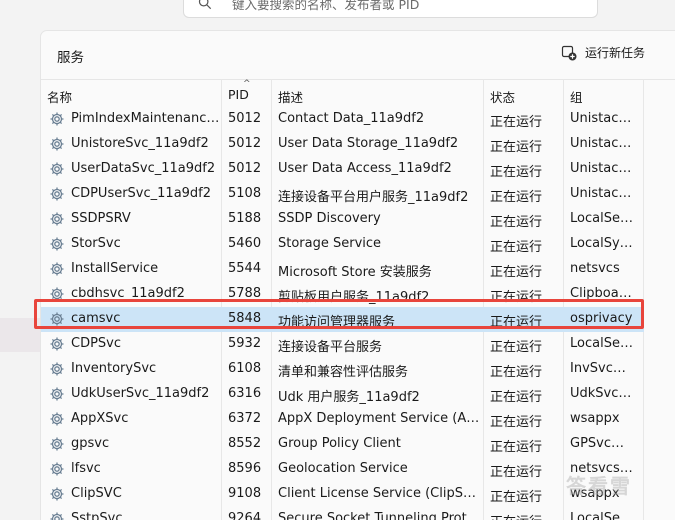 The image size is (675, 520). What do you see at coordinates (351, 118) in the screenshot?
I see `service-description: Contact Data_11a9df2` at bounding box center [351, 118].